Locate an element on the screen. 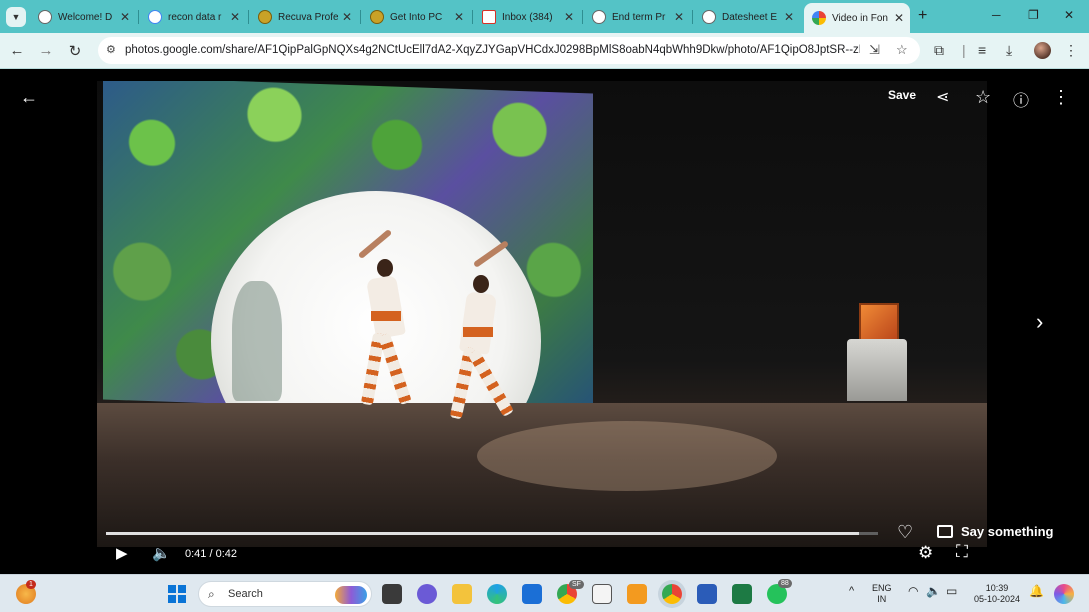 This screenshot has height=612, width=1089. wifi-icon: ◠ is located at coordinates (913, 591).